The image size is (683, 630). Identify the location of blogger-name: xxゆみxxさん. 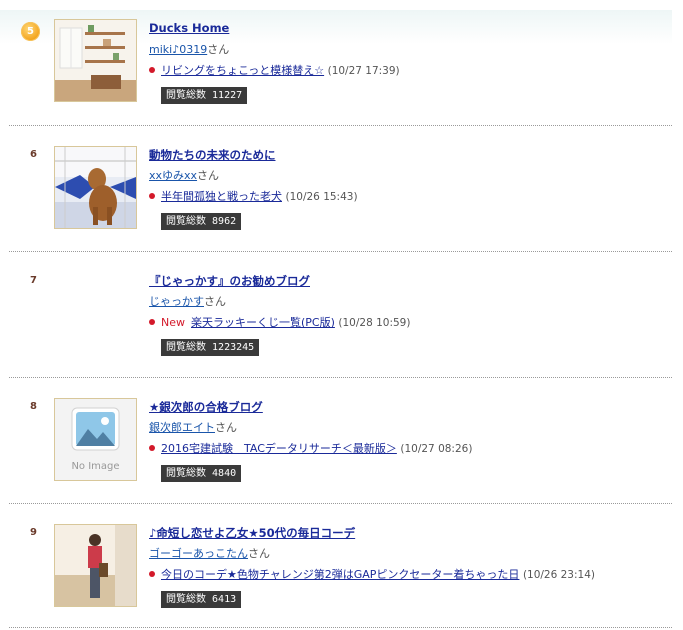
(184, 175).